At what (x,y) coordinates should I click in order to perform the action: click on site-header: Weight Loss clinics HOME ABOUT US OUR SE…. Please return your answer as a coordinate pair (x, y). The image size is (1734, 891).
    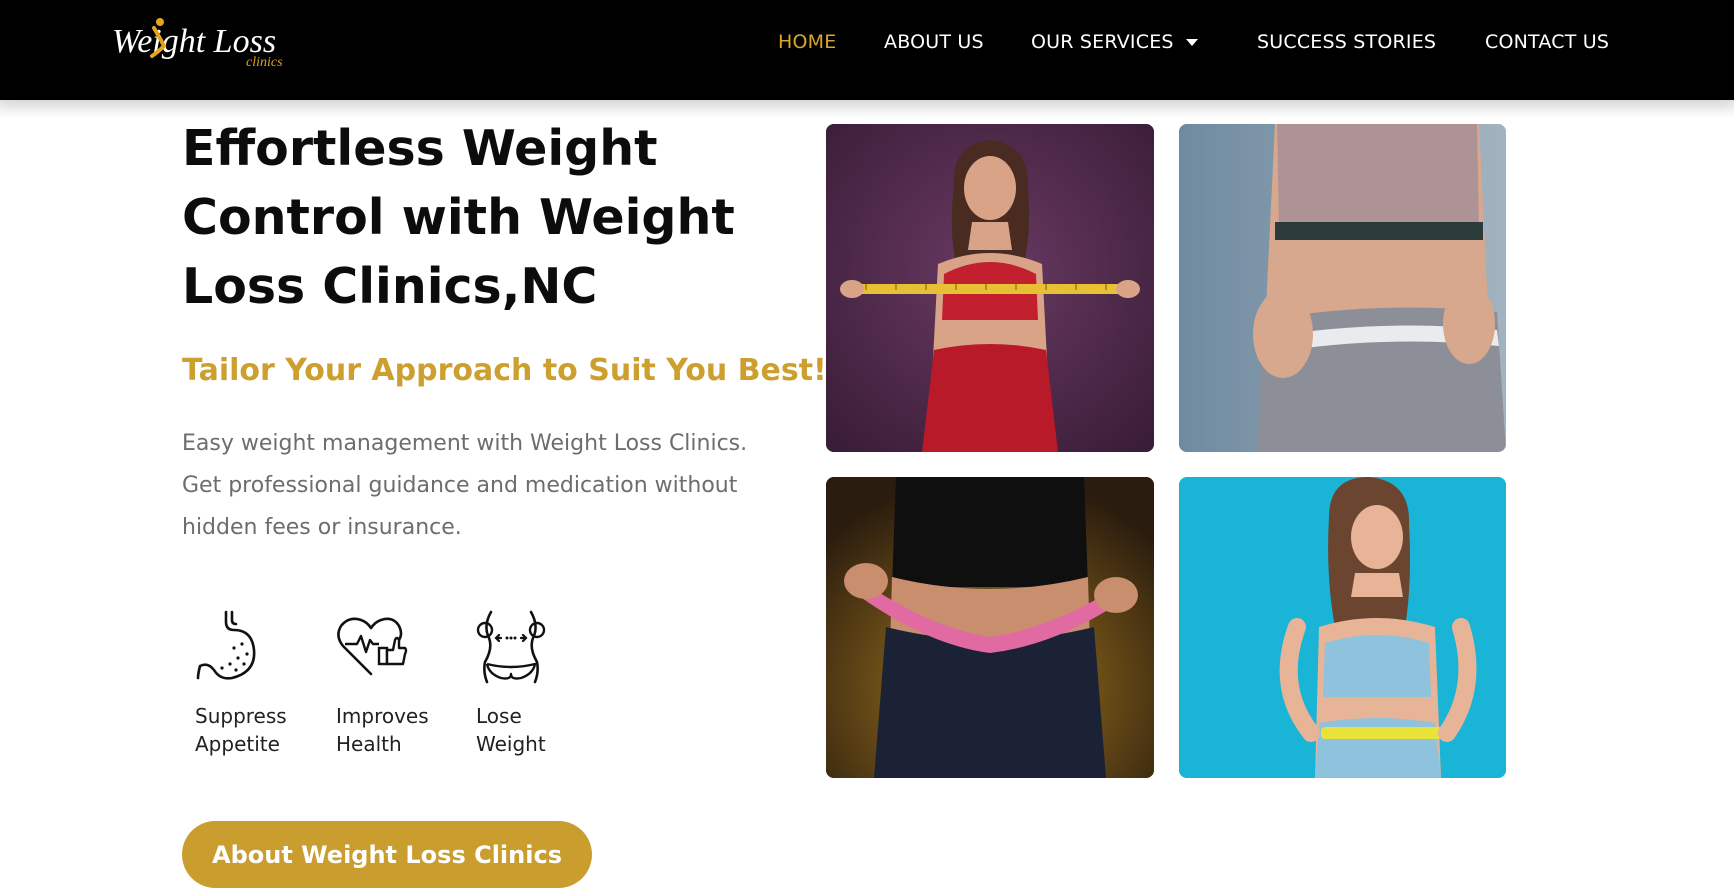
    Looking at the image, I should click on (867, 50).